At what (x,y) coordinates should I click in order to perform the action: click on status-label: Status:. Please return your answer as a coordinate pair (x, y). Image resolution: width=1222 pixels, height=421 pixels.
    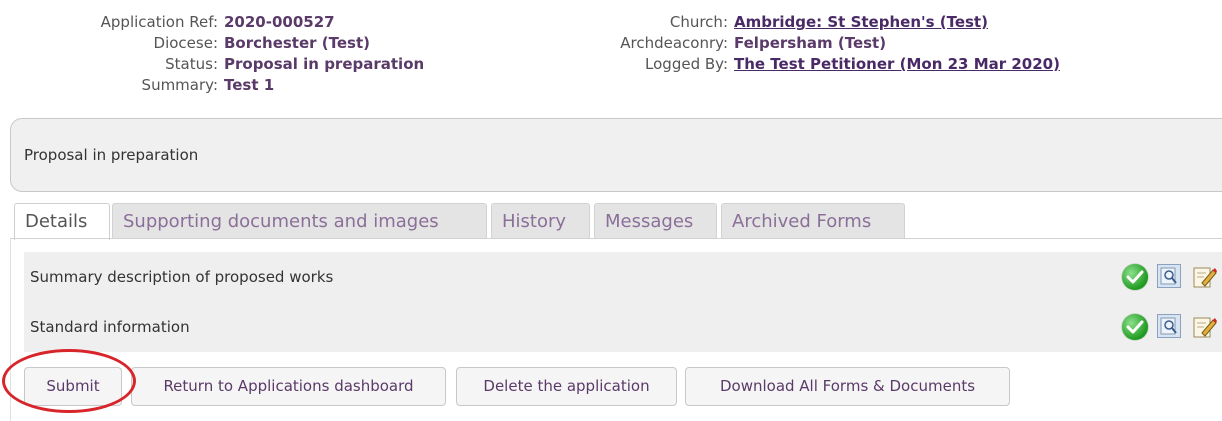
    Looking at the image, I should click on (191, 64).